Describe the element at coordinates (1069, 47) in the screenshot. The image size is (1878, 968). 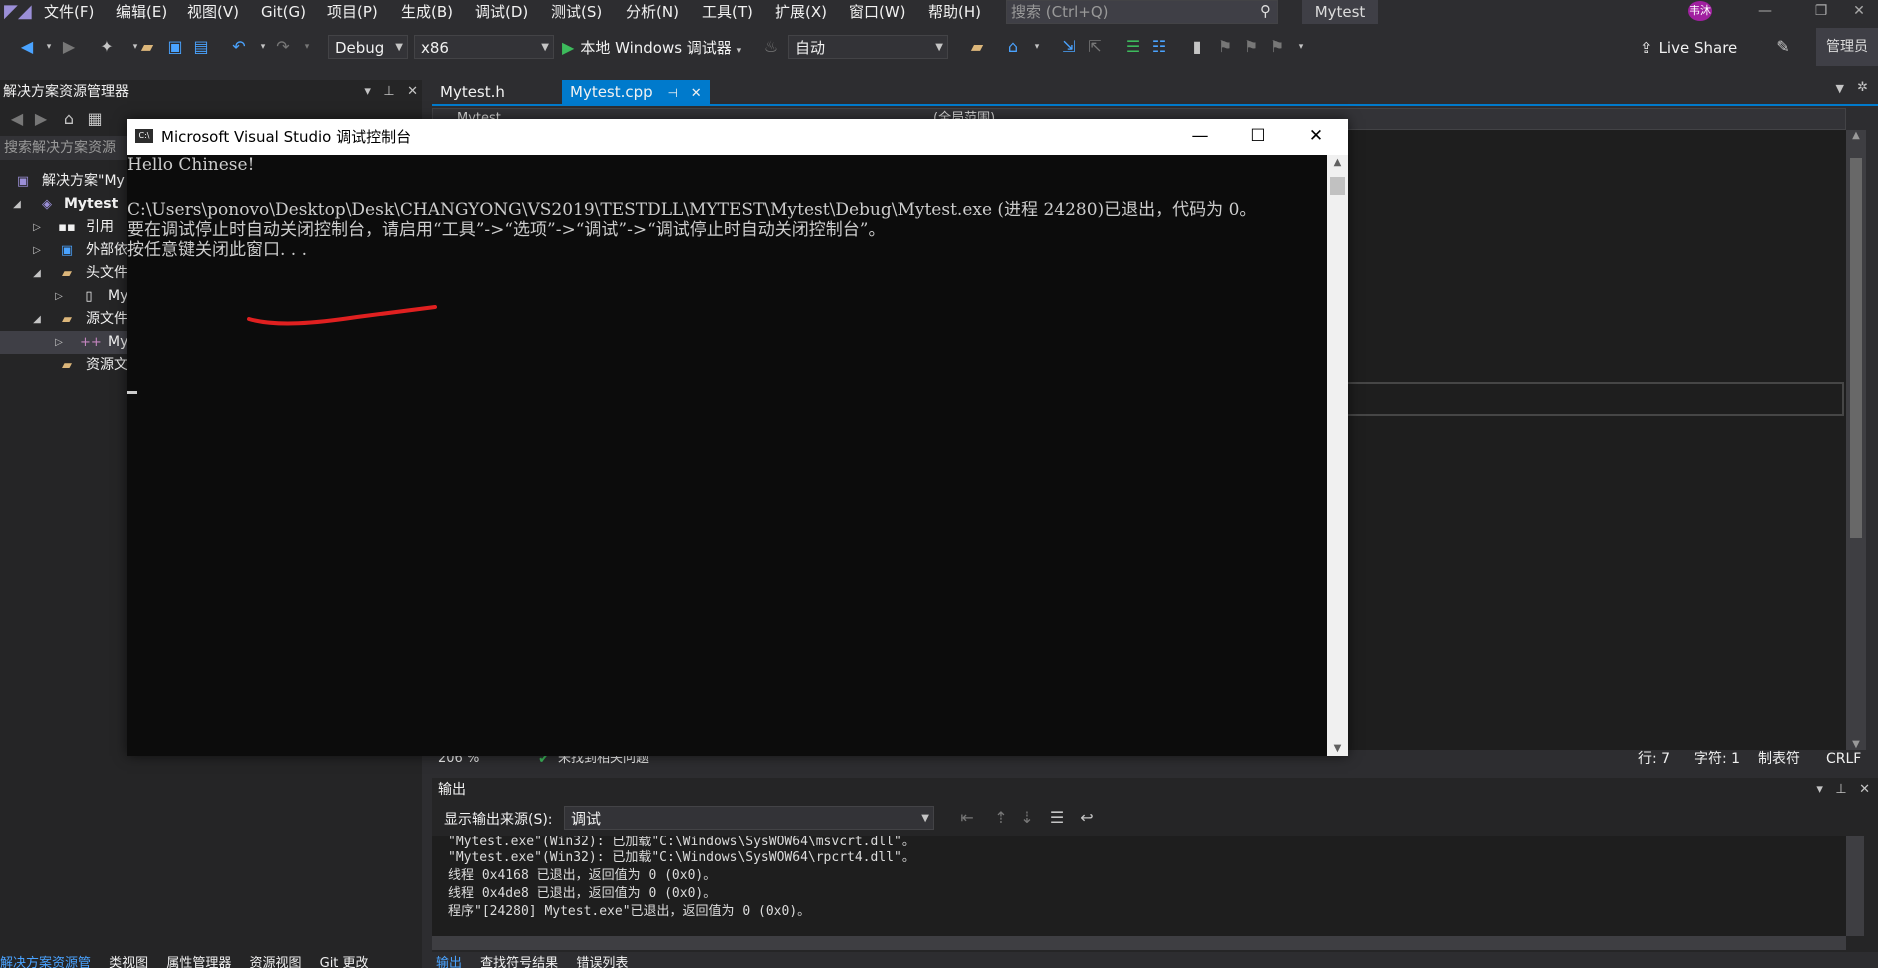
I see `step-icon: ⇲` at that location.